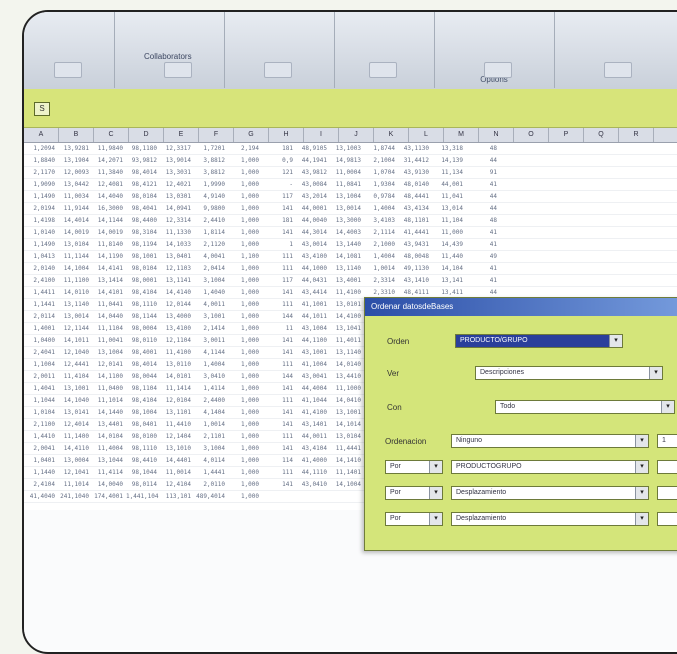 This screenshot has height=654, width=677. What do you see at coordinates (109, 328) in the screenshot?
I see `grid-cell: 11,1104` at bounding box center [109, 328].